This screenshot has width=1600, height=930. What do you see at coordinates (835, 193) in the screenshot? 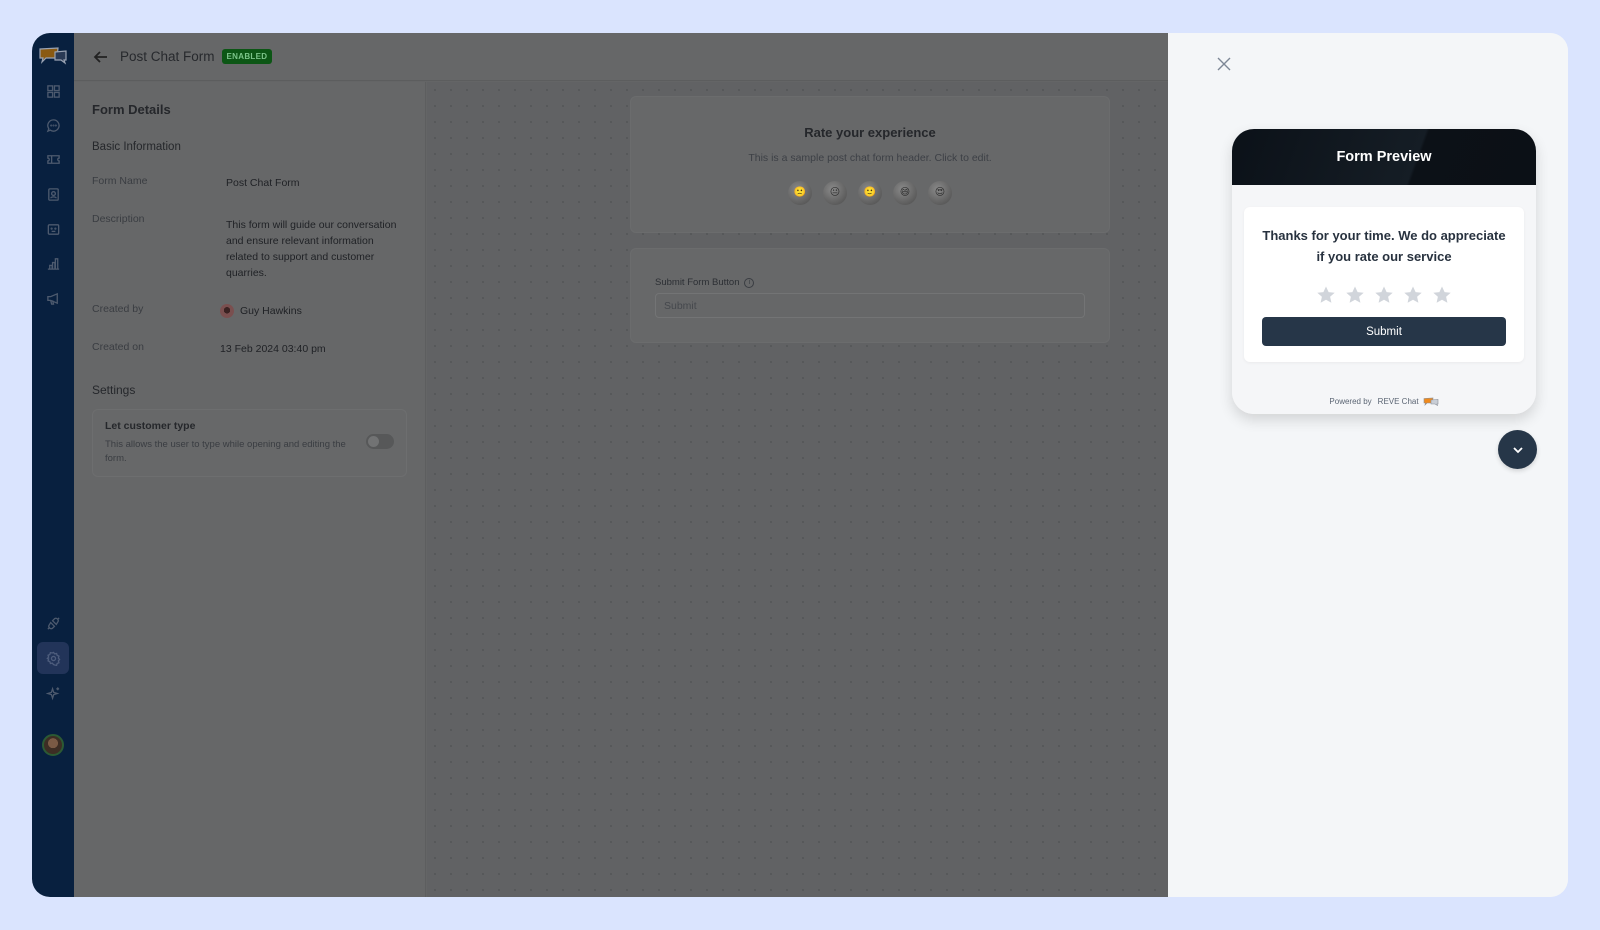
I see `emoji-neutral-icon: 😐` at bounding box center [835, 193].